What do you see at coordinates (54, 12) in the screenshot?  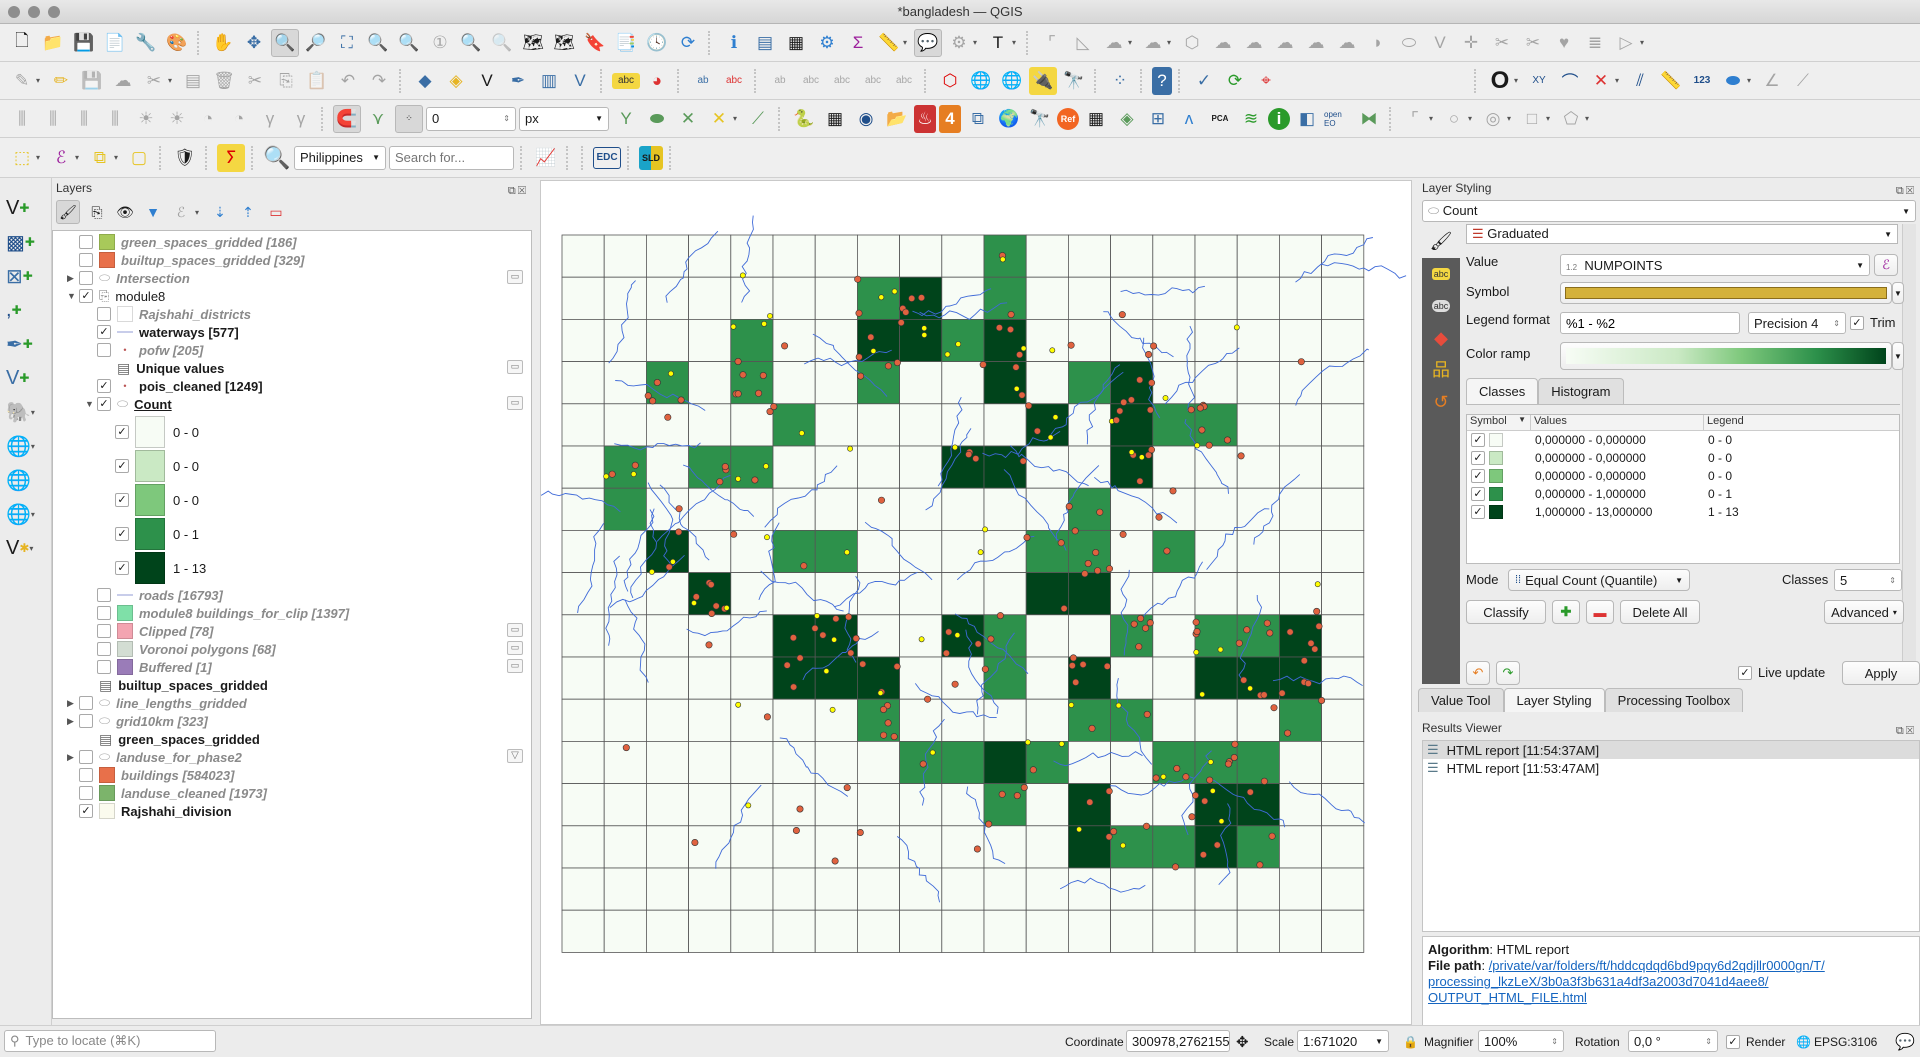 I see `maximize-window-button` at bounding box center [54, 12].